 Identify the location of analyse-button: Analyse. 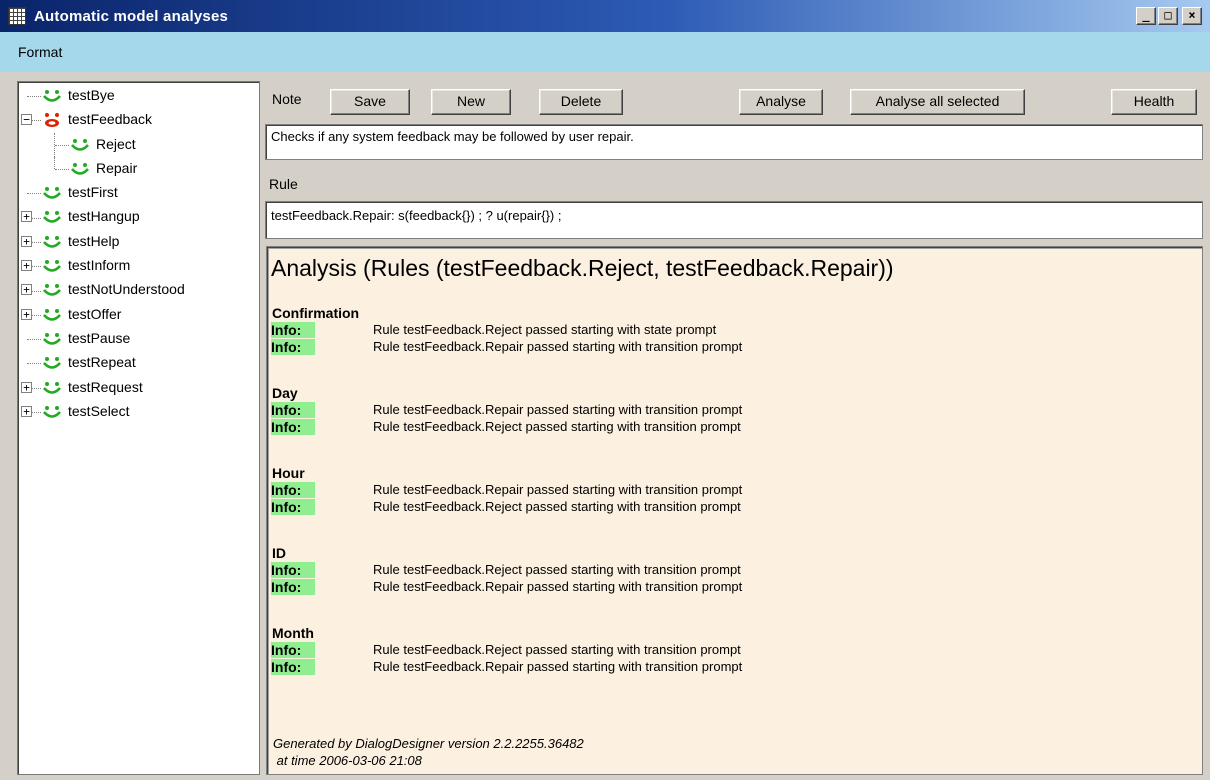
(781, 102).